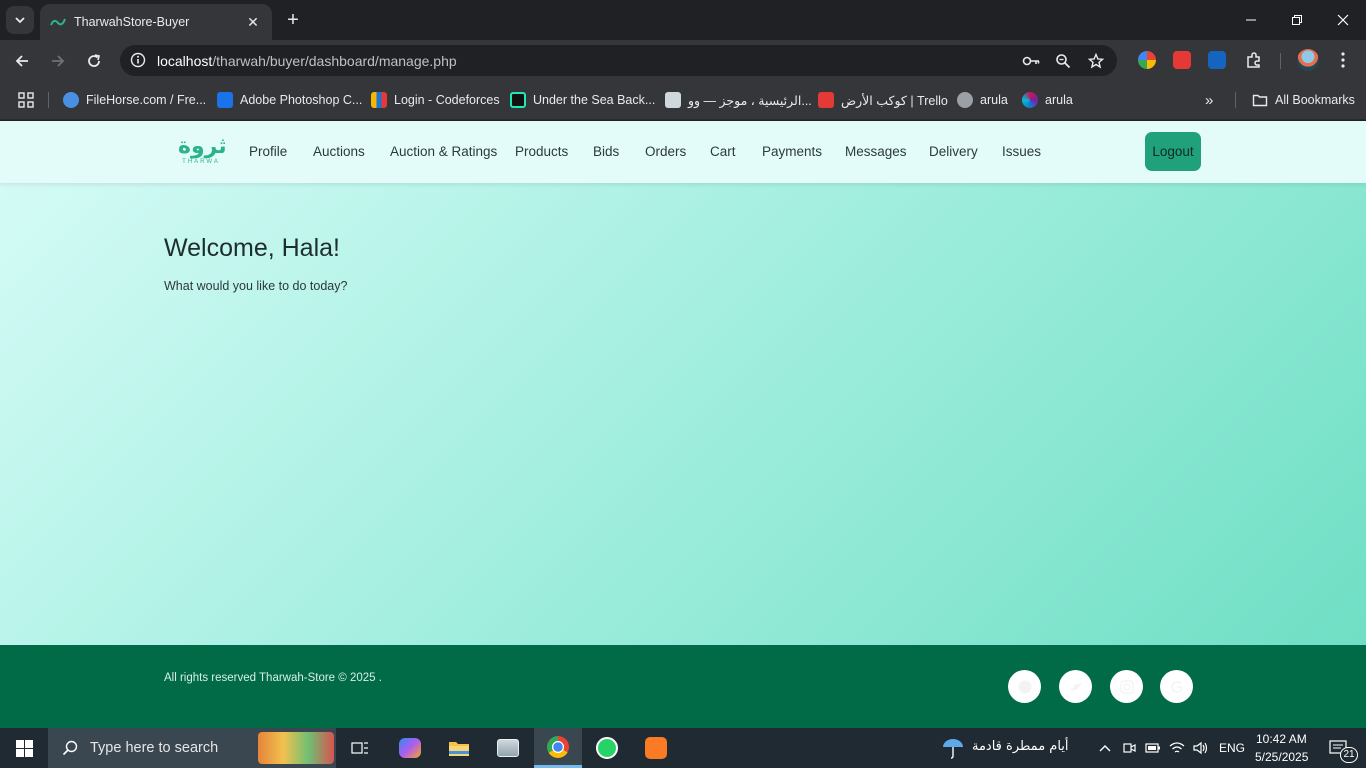  I want to click on extension-fi-icon, so click(1217, 60).